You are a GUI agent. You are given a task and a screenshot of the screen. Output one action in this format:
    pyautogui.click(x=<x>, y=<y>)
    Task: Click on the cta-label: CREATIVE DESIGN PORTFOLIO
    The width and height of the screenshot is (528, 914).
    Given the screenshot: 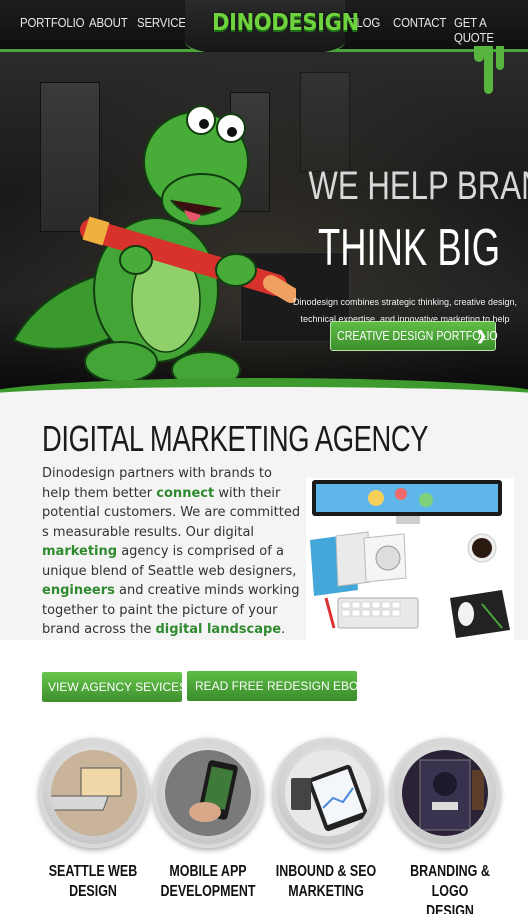 What is the action you would take?
    pyautogui.click(x=417, y=335)
    